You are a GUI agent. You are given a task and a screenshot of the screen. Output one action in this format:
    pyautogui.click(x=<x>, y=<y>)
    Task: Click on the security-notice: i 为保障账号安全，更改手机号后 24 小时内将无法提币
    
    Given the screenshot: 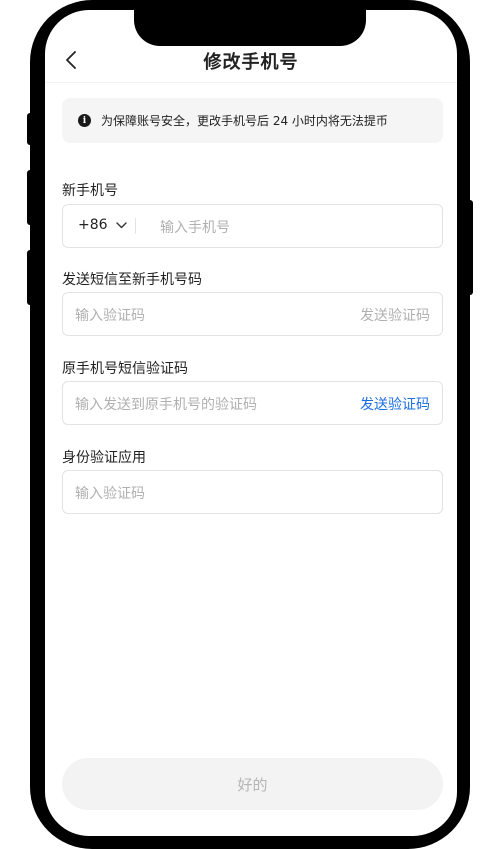 What is the action you would take?
    pyautogui.click(x=252, y=120)
    